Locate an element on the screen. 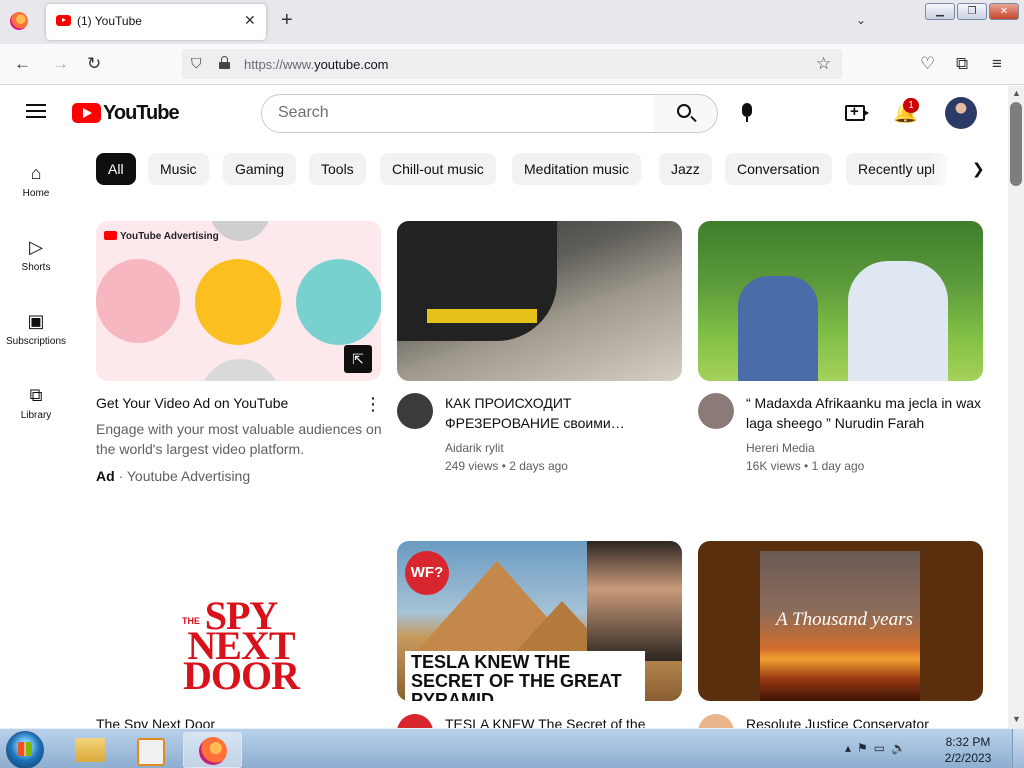 The height and width of the screenshot is (768, 1024). scrollbar-thumb is located at coordinates (1016, 144).